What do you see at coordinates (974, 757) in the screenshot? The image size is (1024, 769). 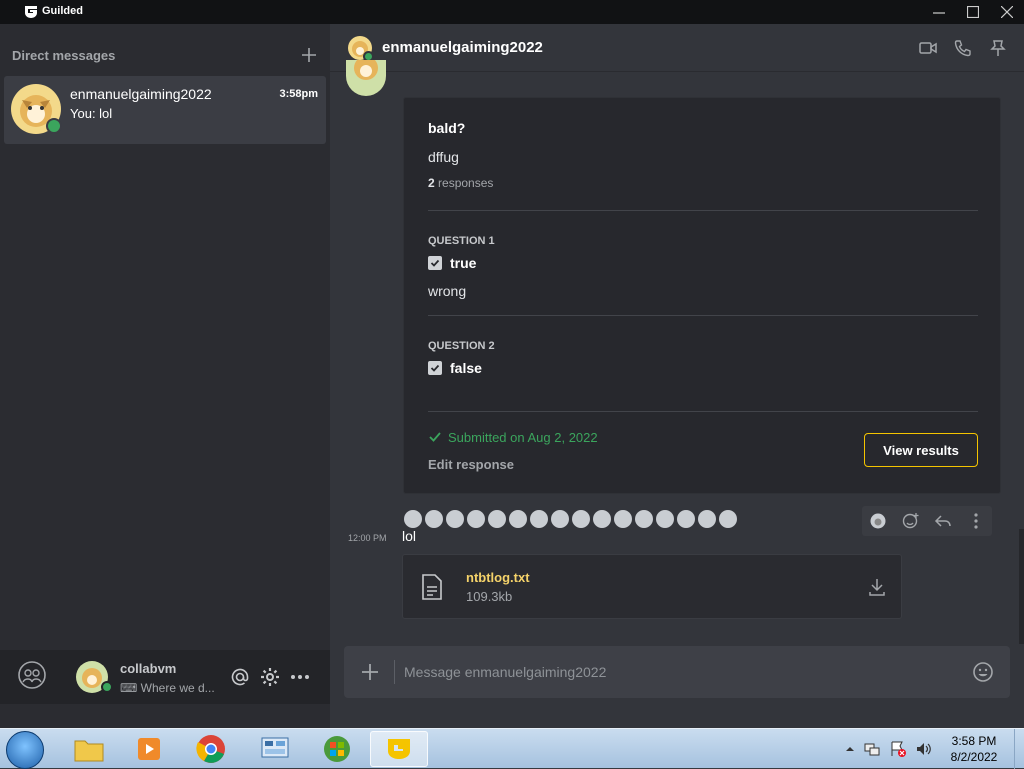 I see `clock-date: 8/2/2022` at bounding box center [974, 757].